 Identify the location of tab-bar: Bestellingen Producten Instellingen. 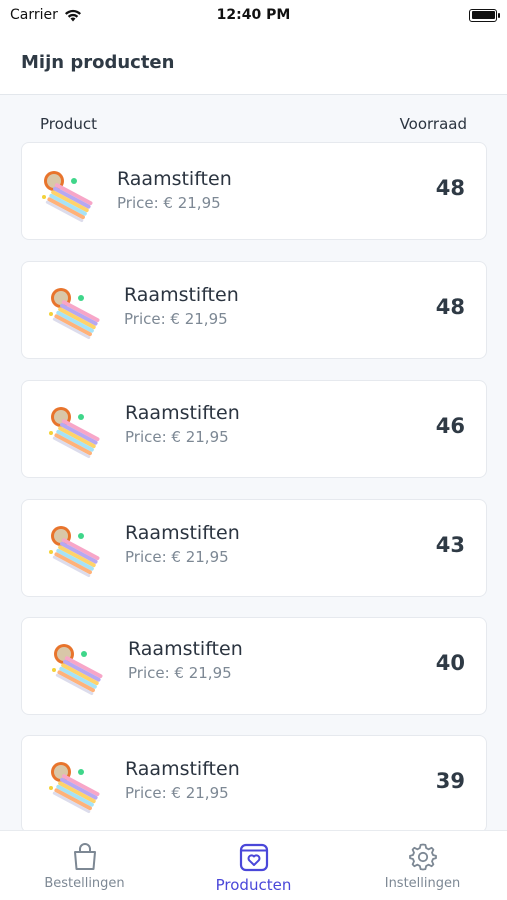
(253, 865).